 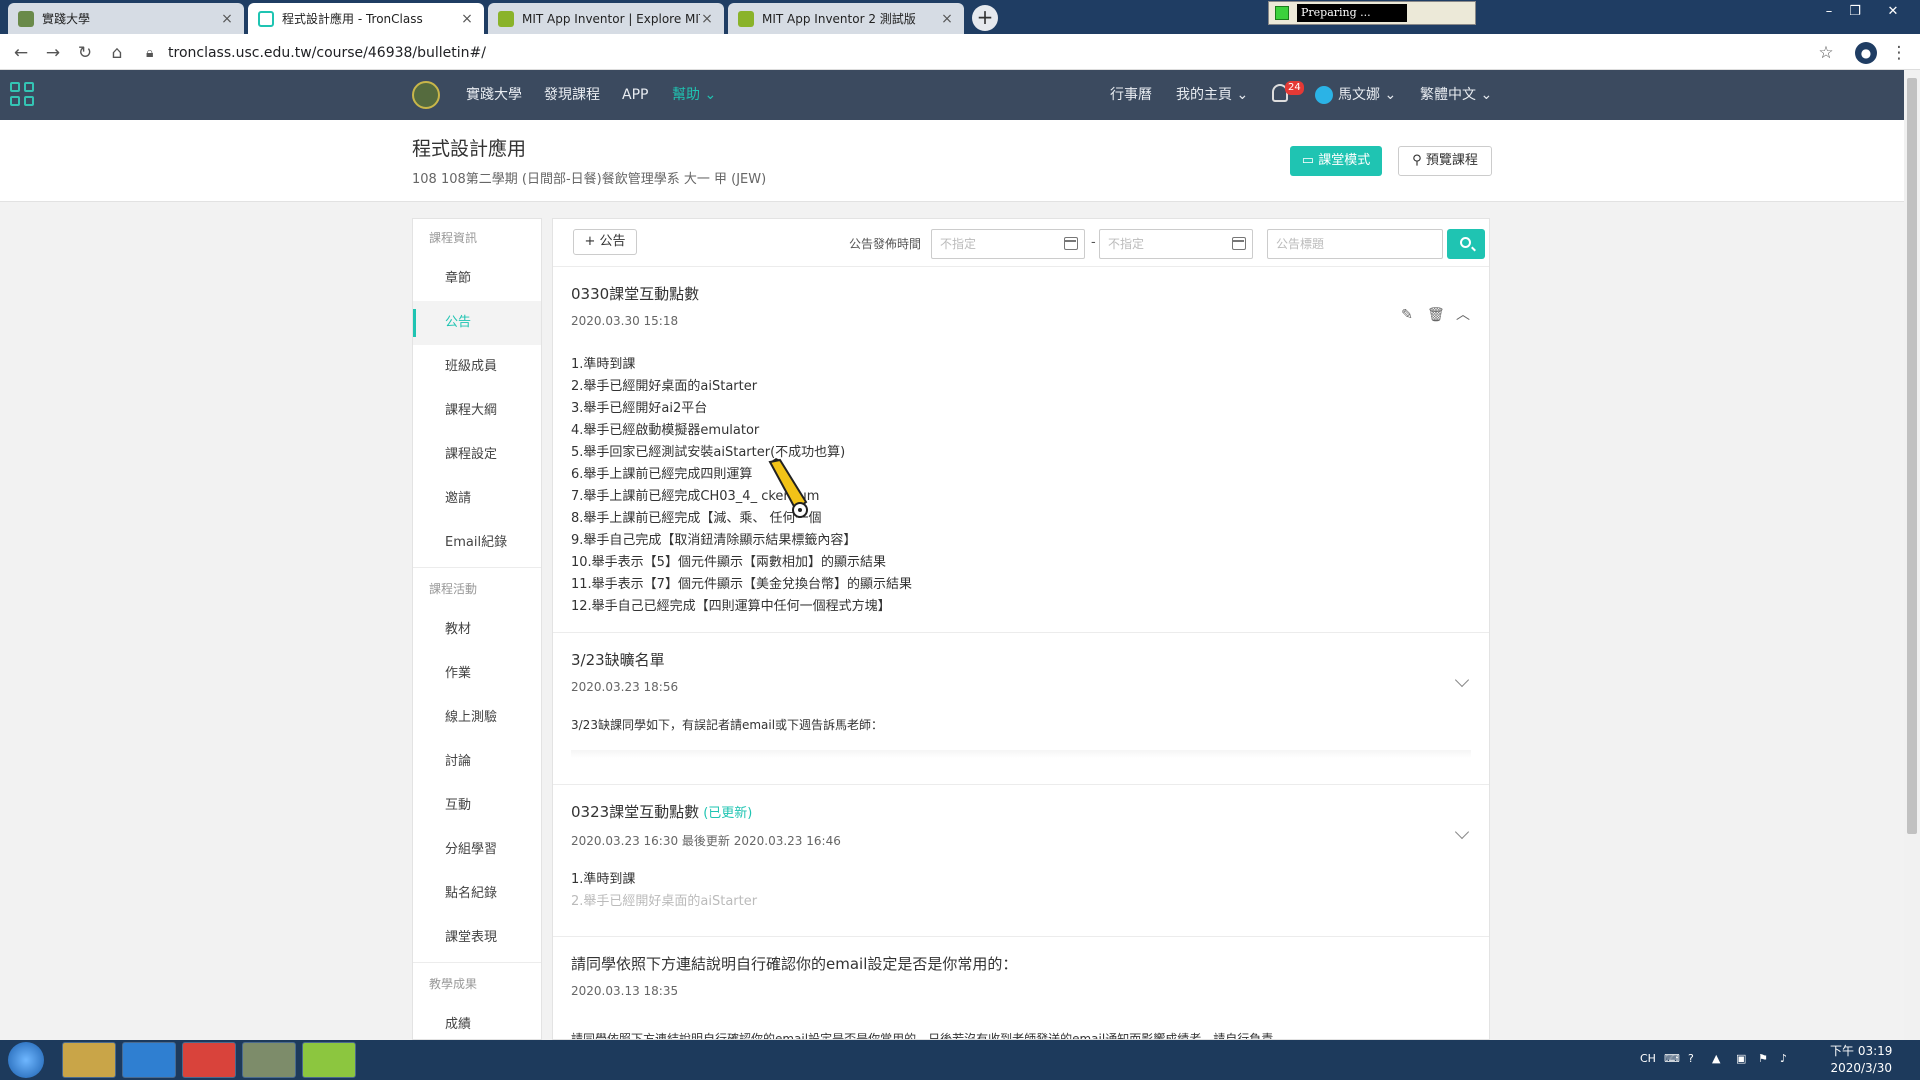 What do you see at coordinates (1648, 1058) in the screenshot?
I see `input-language: CH` at bounding box center [1648, 1058].